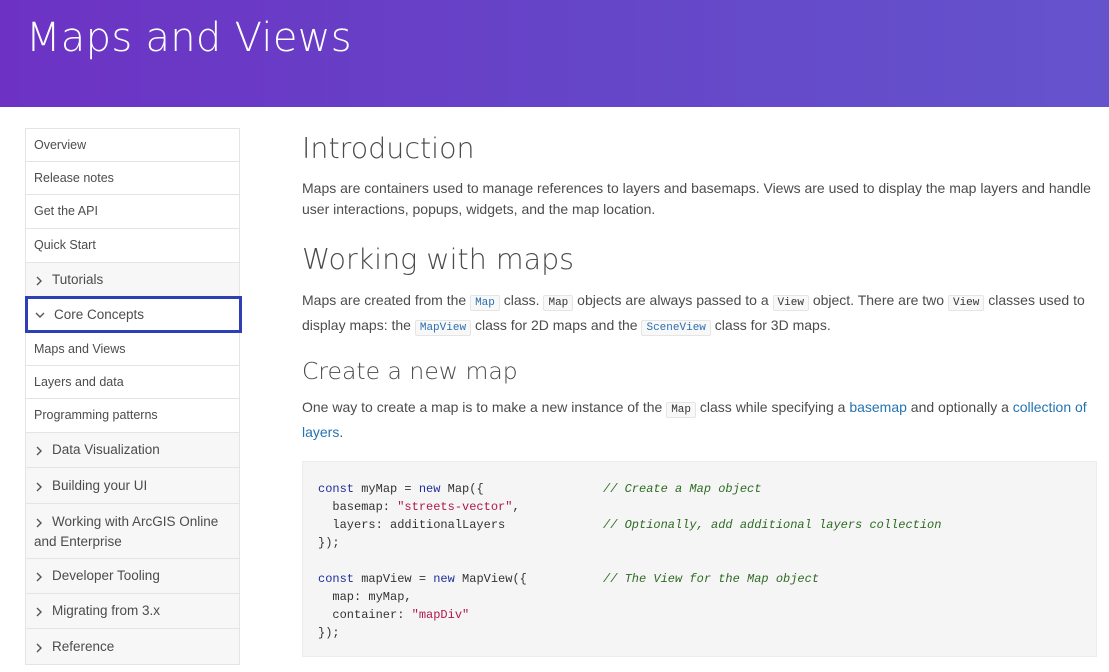 The width and height of the screenshot is (1109, 672). Describe the element at coordinates (132, 145) in the screenshot. I see `sidebar-item-overview: Overview` at that location.